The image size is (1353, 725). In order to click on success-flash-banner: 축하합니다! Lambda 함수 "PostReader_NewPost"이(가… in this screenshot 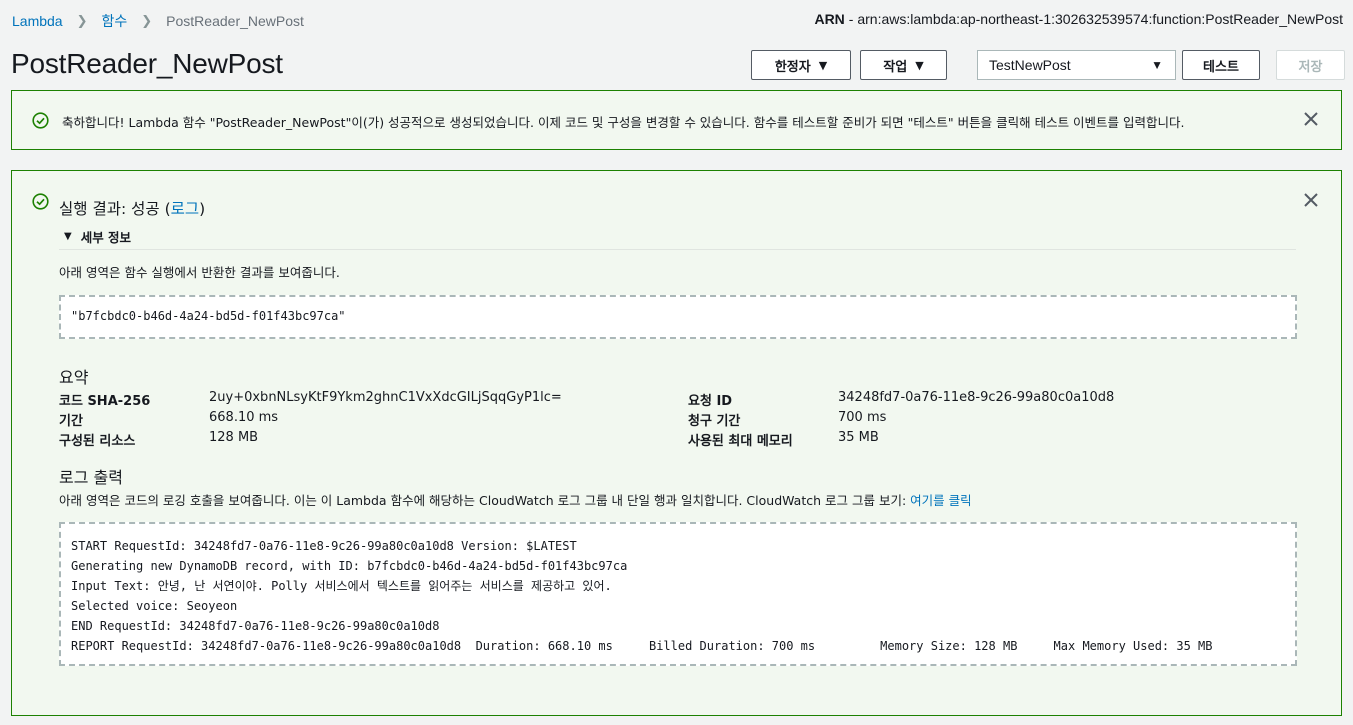, I will do `click(676, 120)`.